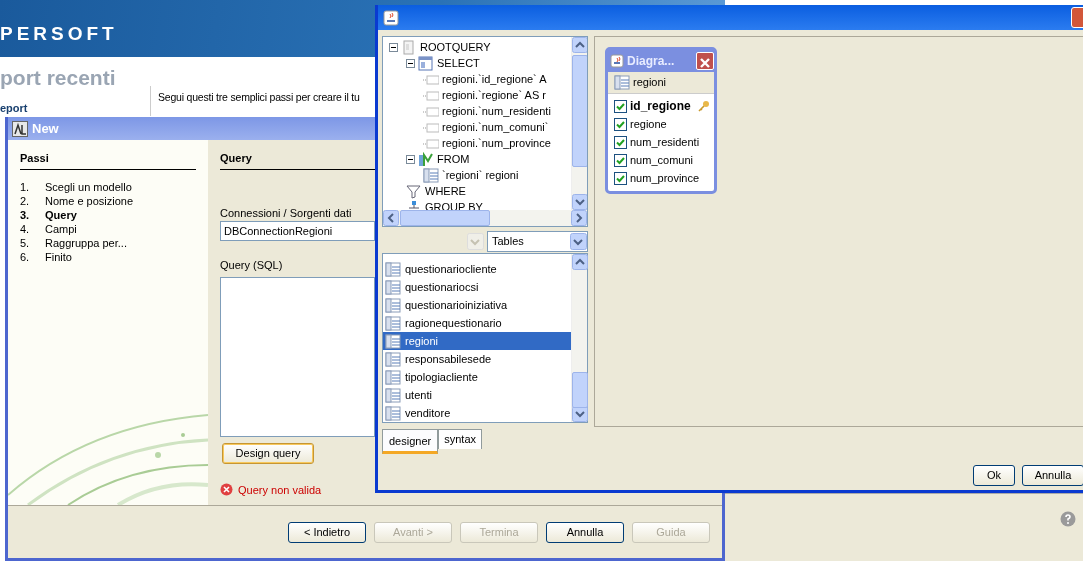 Image resolution: width=1083 pixels, height=561 pixels. Describe the element at coordinates (1068, 519) in the screenshot. I see `help-icon` at that location.